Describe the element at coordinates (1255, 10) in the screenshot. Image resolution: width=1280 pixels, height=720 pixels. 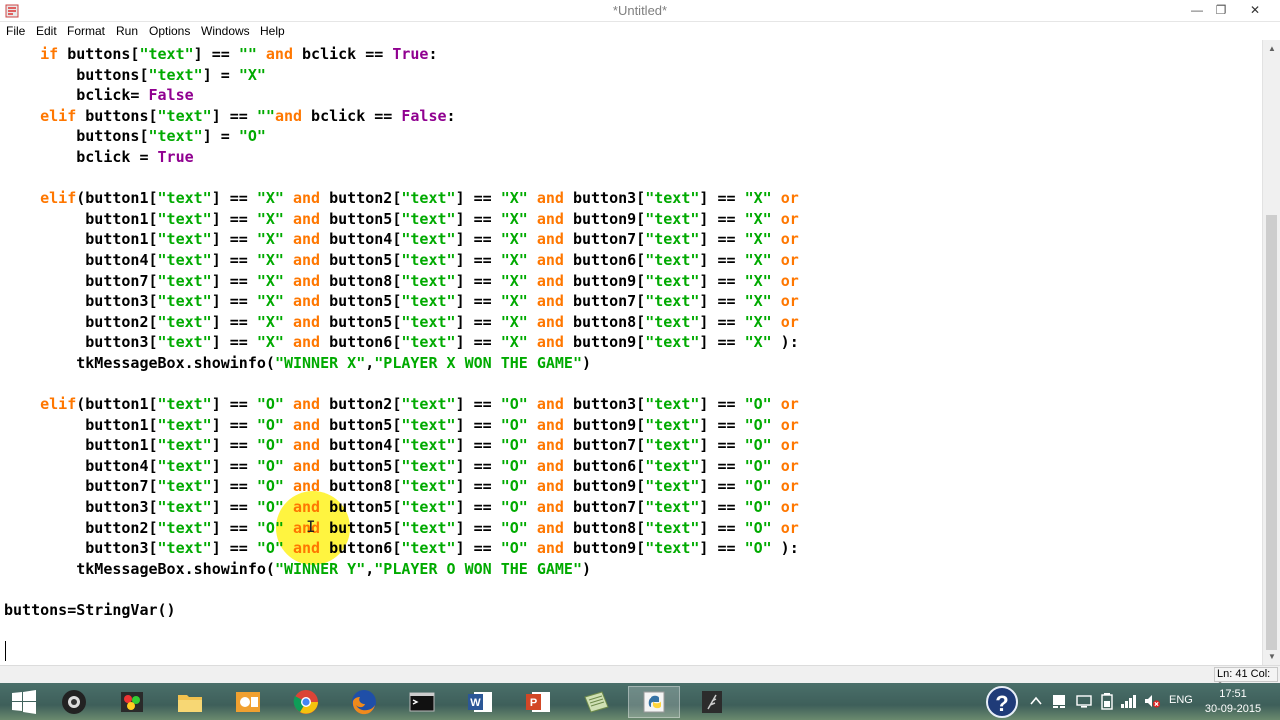
I see `close-button: ✕` at that location.